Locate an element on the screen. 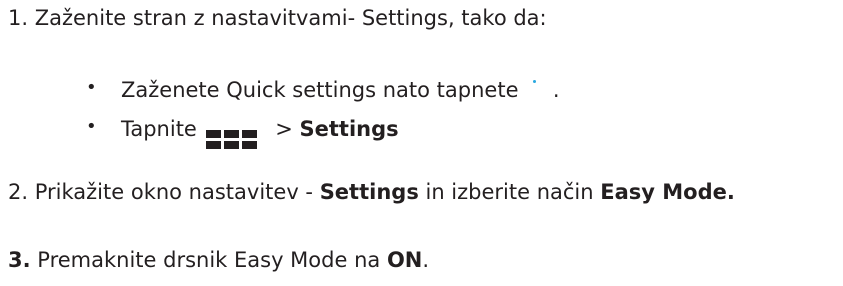 The width and height of the screenshot is (843, 286). step-number: 3. is located at coordinates (19, 260).